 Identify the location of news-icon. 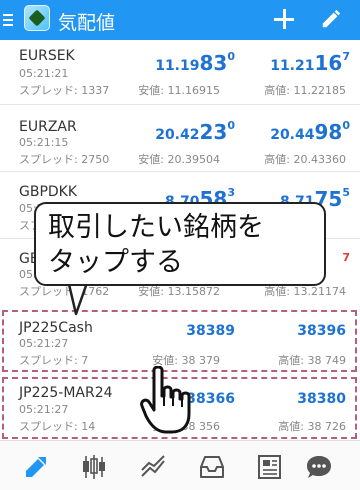
(269, 467).